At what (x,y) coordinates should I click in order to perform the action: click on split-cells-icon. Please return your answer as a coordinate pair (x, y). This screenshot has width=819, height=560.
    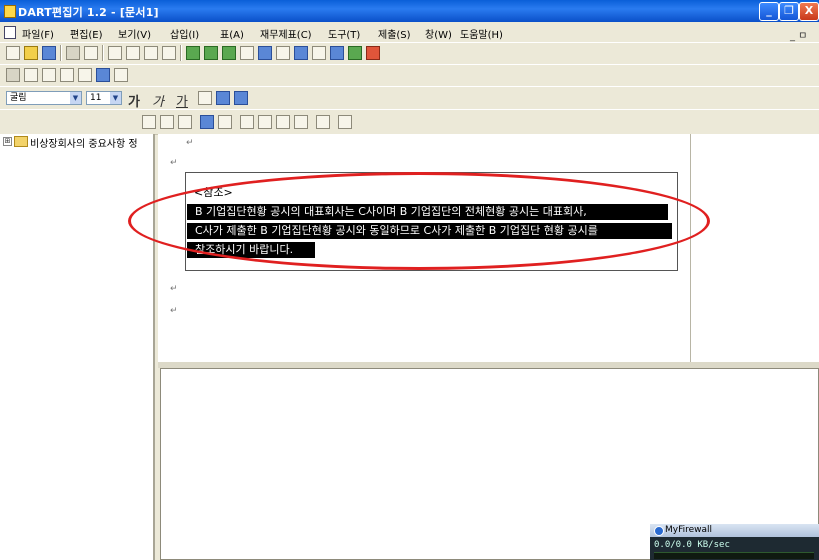
    Looking at the image, I should click on (225, 122).